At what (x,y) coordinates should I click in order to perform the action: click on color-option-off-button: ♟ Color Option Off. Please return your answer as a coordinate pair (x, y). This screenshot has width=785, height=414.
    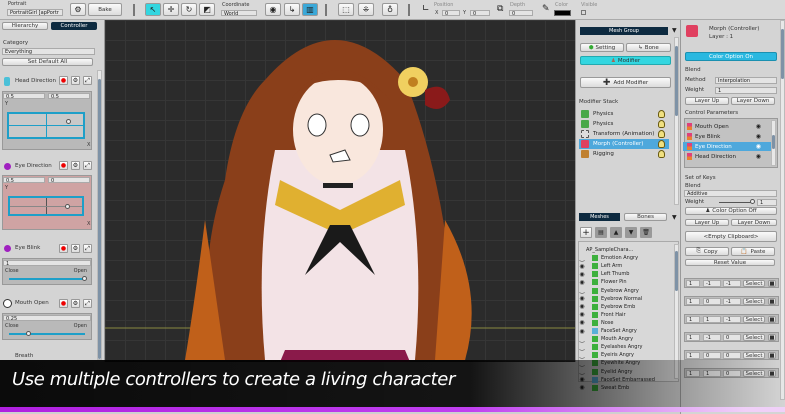
    Looking at the image, I should click on (731, 211).